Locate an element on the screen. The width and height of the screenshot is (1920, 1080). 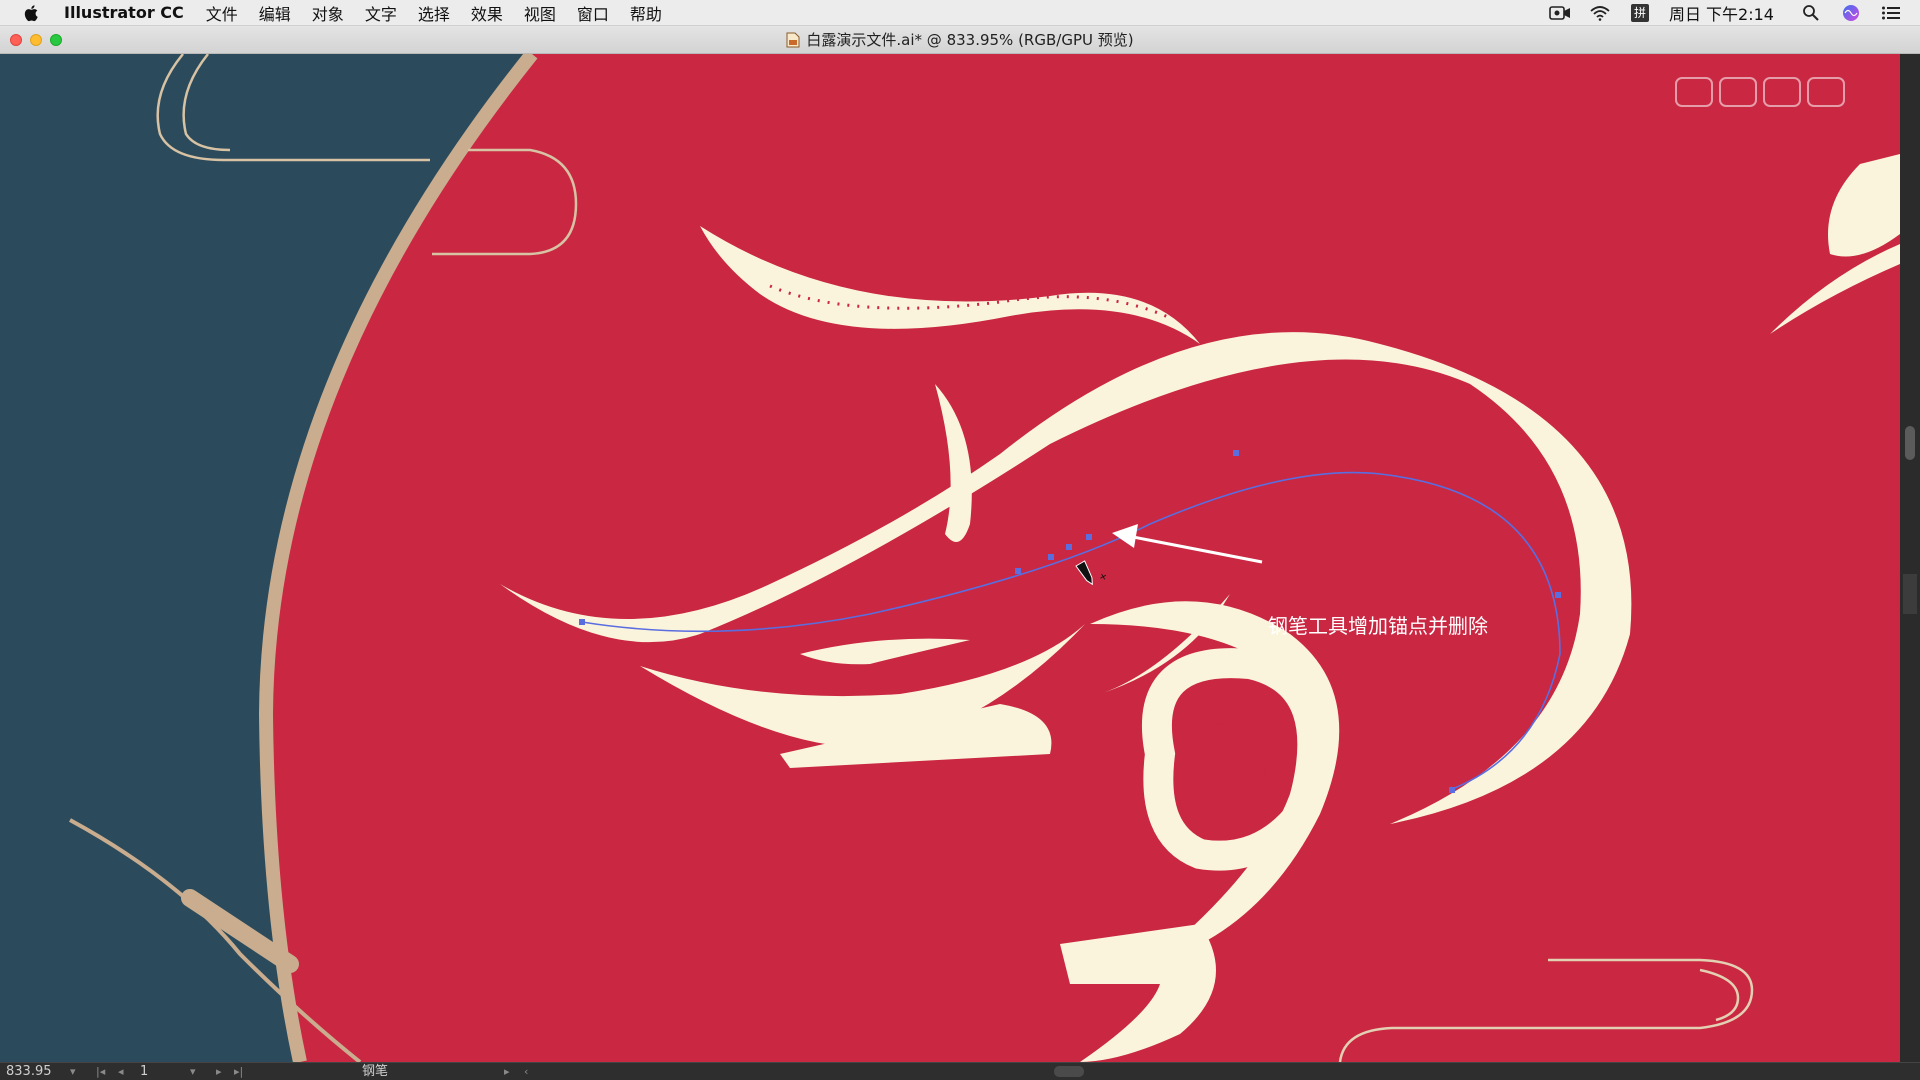
last-artboard-icon: ▸| is located at coordinates (238, 1071).